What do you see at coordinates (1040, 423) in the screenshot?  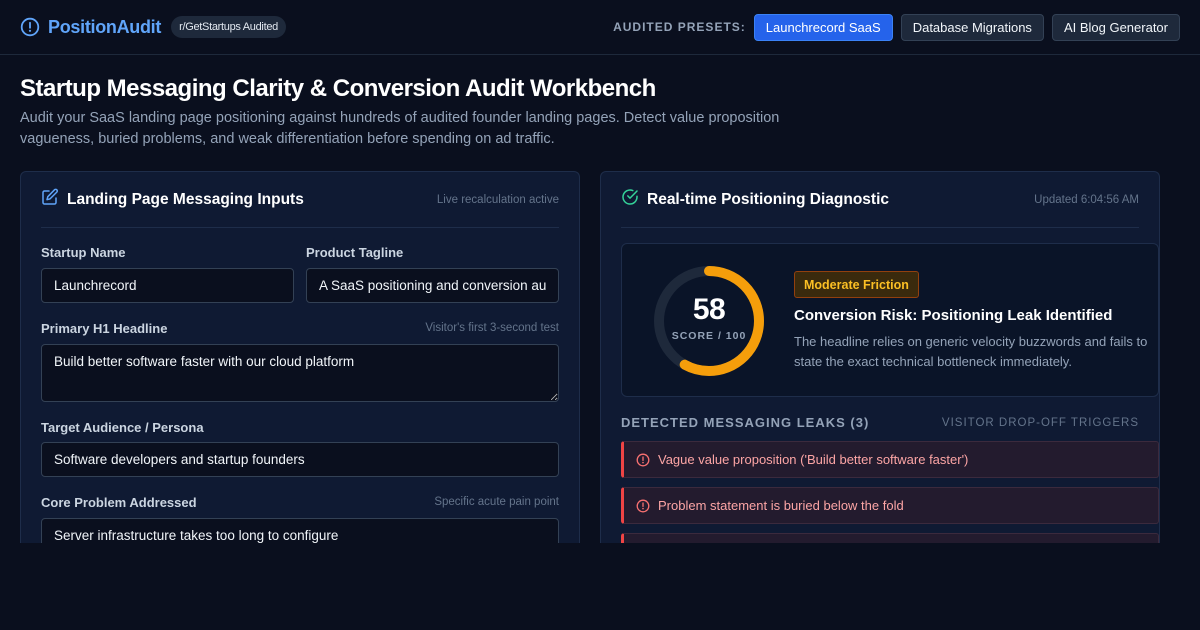 I see `leaks-meta: VISITOR DROP-OFF TRIGGERS` at bounding box center [1040, 423].